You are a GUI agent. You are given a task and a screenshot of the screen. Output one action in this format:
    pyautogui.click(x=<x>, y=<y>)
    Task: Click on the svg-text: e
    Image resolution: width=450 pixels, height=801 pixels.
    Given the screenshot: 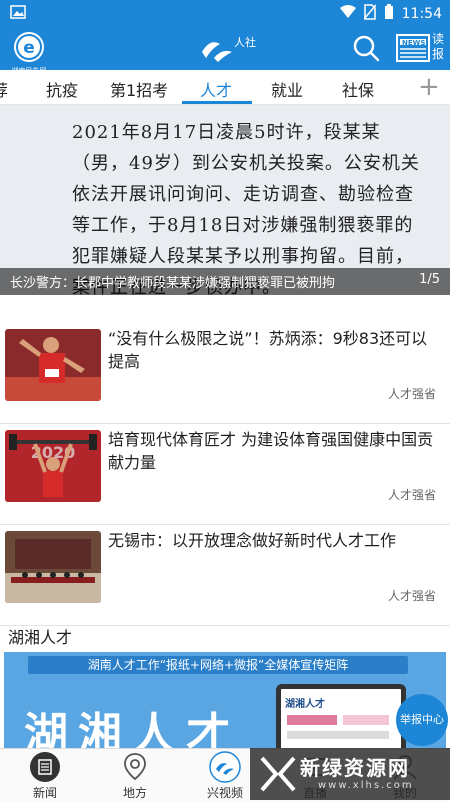 What is the action you would take?
    pyautogui.click(x=29, y=48)
    